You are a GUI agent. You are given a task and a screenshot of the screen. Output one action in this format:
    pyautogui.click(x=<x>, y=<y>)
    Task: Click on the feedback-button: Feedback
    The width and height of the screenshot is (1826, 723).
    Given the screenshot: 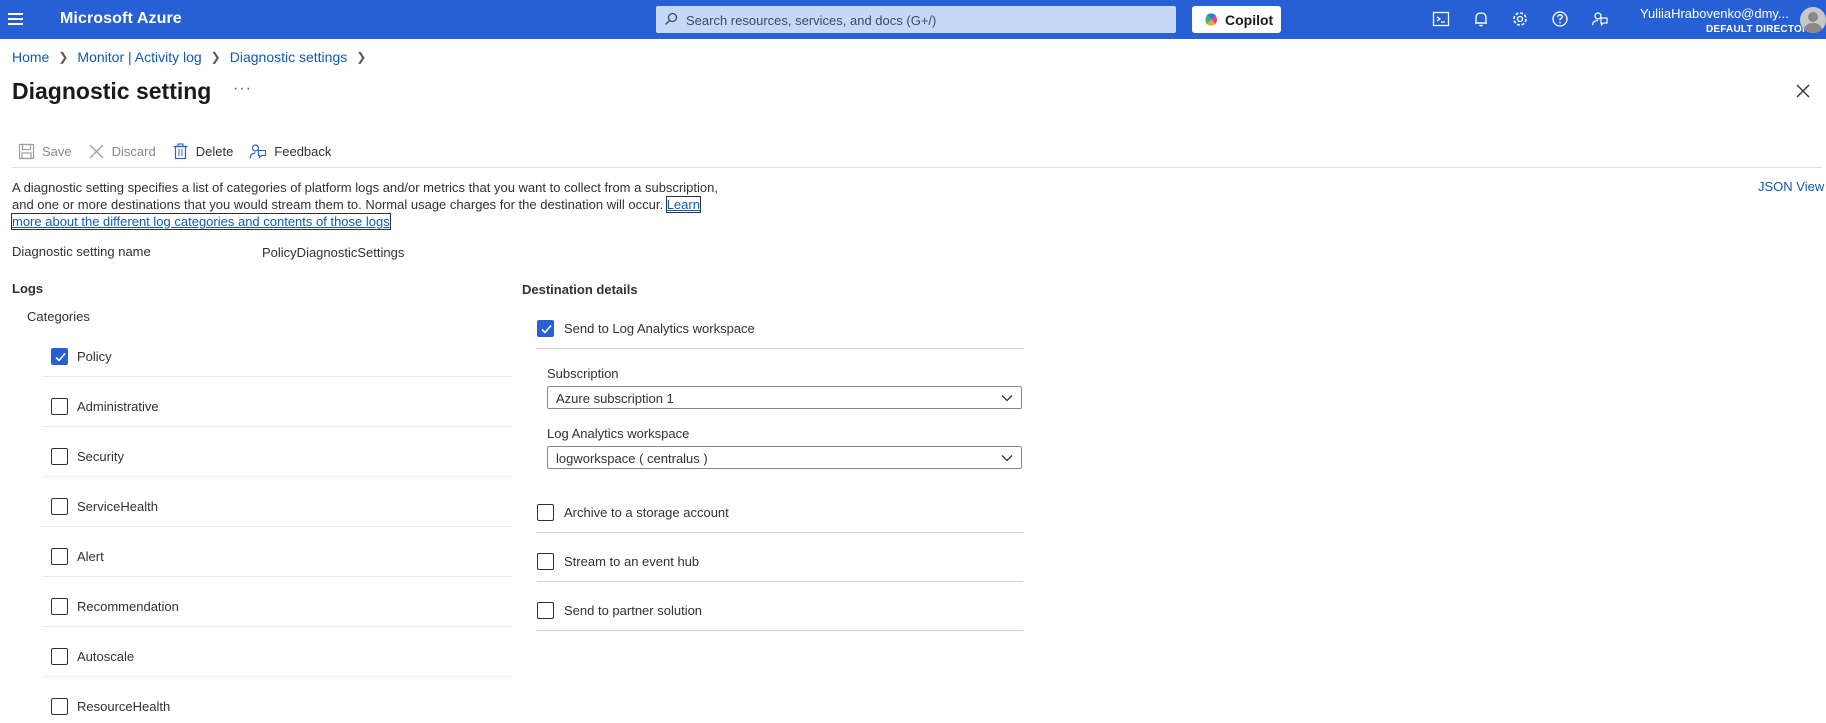 What is the action you would take?
    pyautogui.click(x=290, y=151)
    